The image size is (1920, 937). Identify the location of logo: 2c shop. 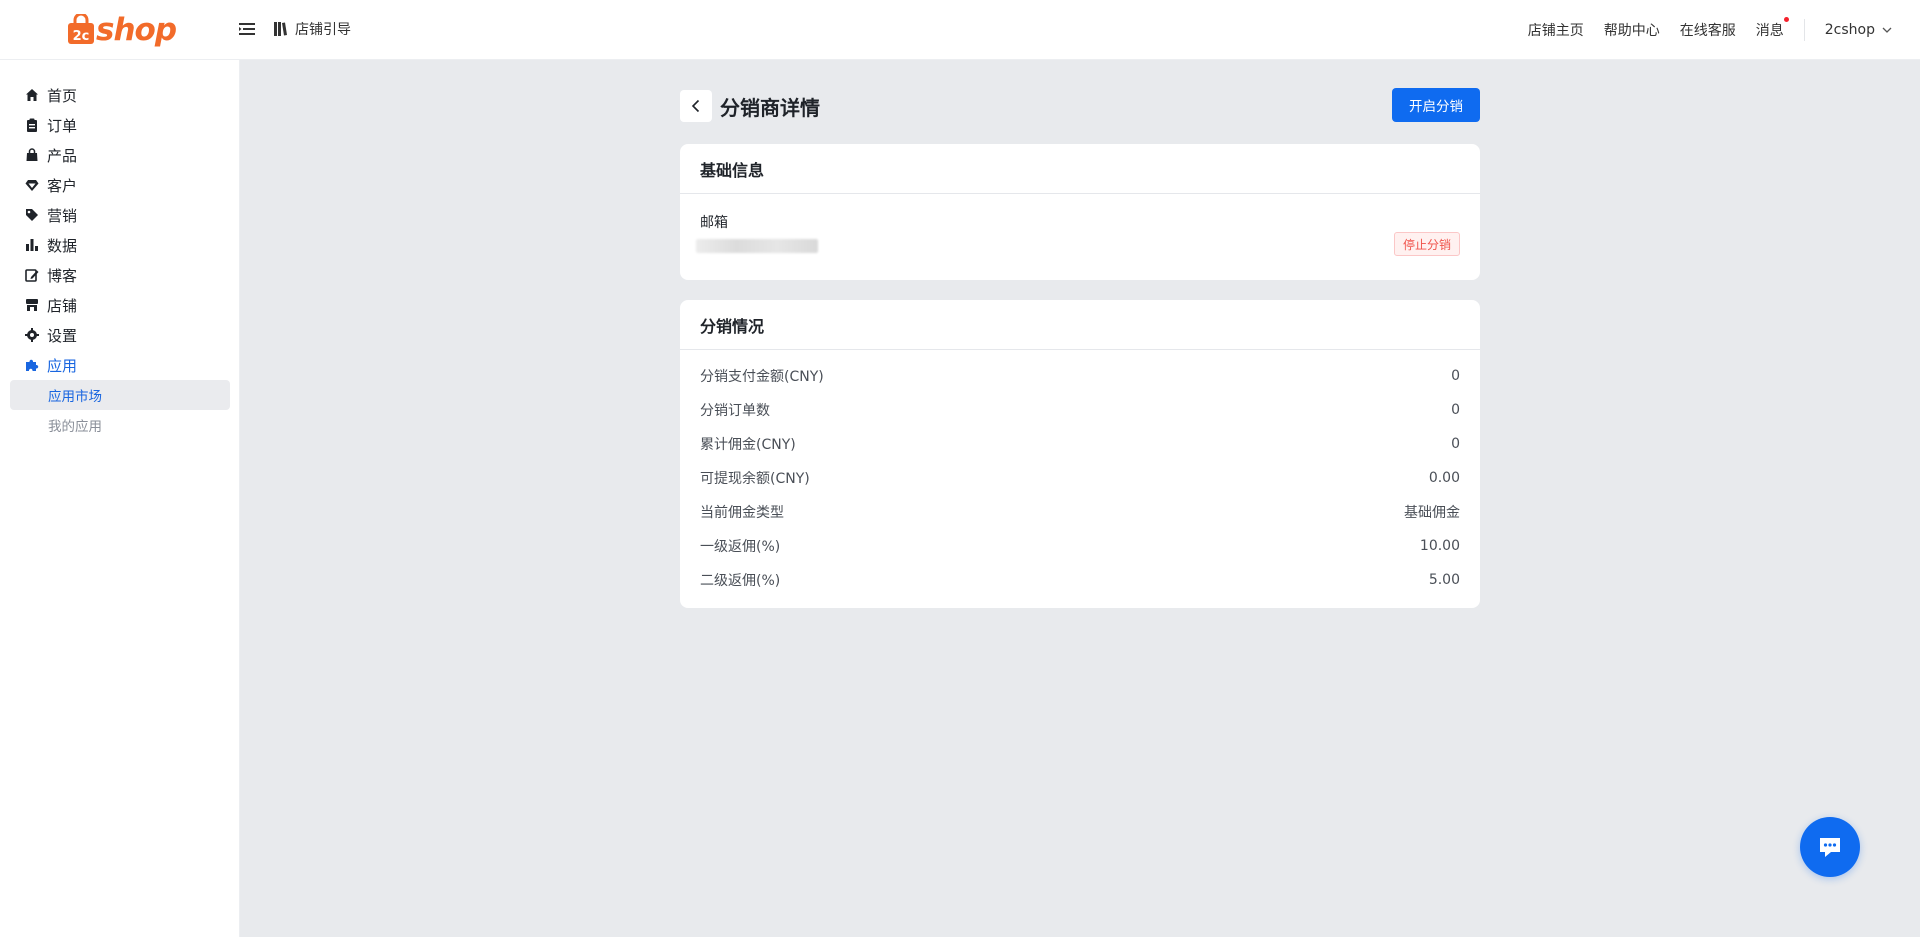
(121, 30).